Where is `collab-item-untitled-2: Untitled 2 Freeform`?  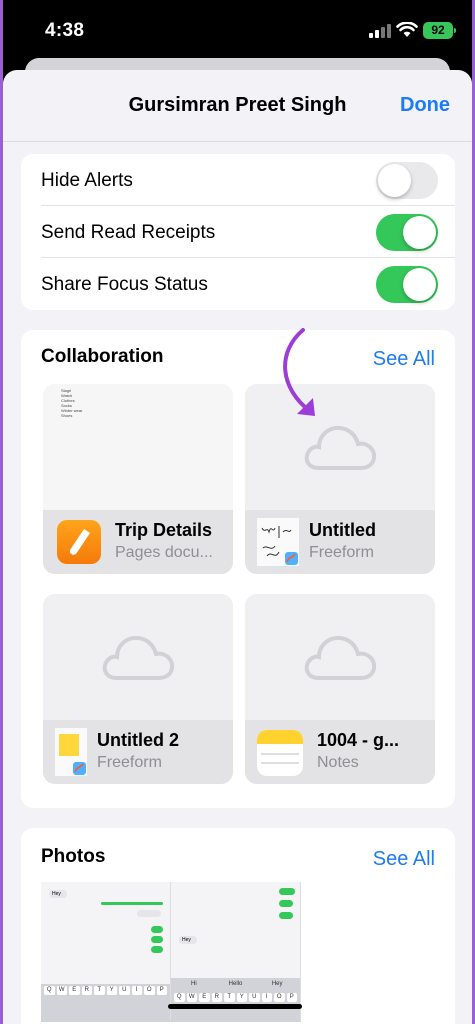 collab-item-untitled-2: Untitled 2 Freeform is located at coordinates (138, 689).